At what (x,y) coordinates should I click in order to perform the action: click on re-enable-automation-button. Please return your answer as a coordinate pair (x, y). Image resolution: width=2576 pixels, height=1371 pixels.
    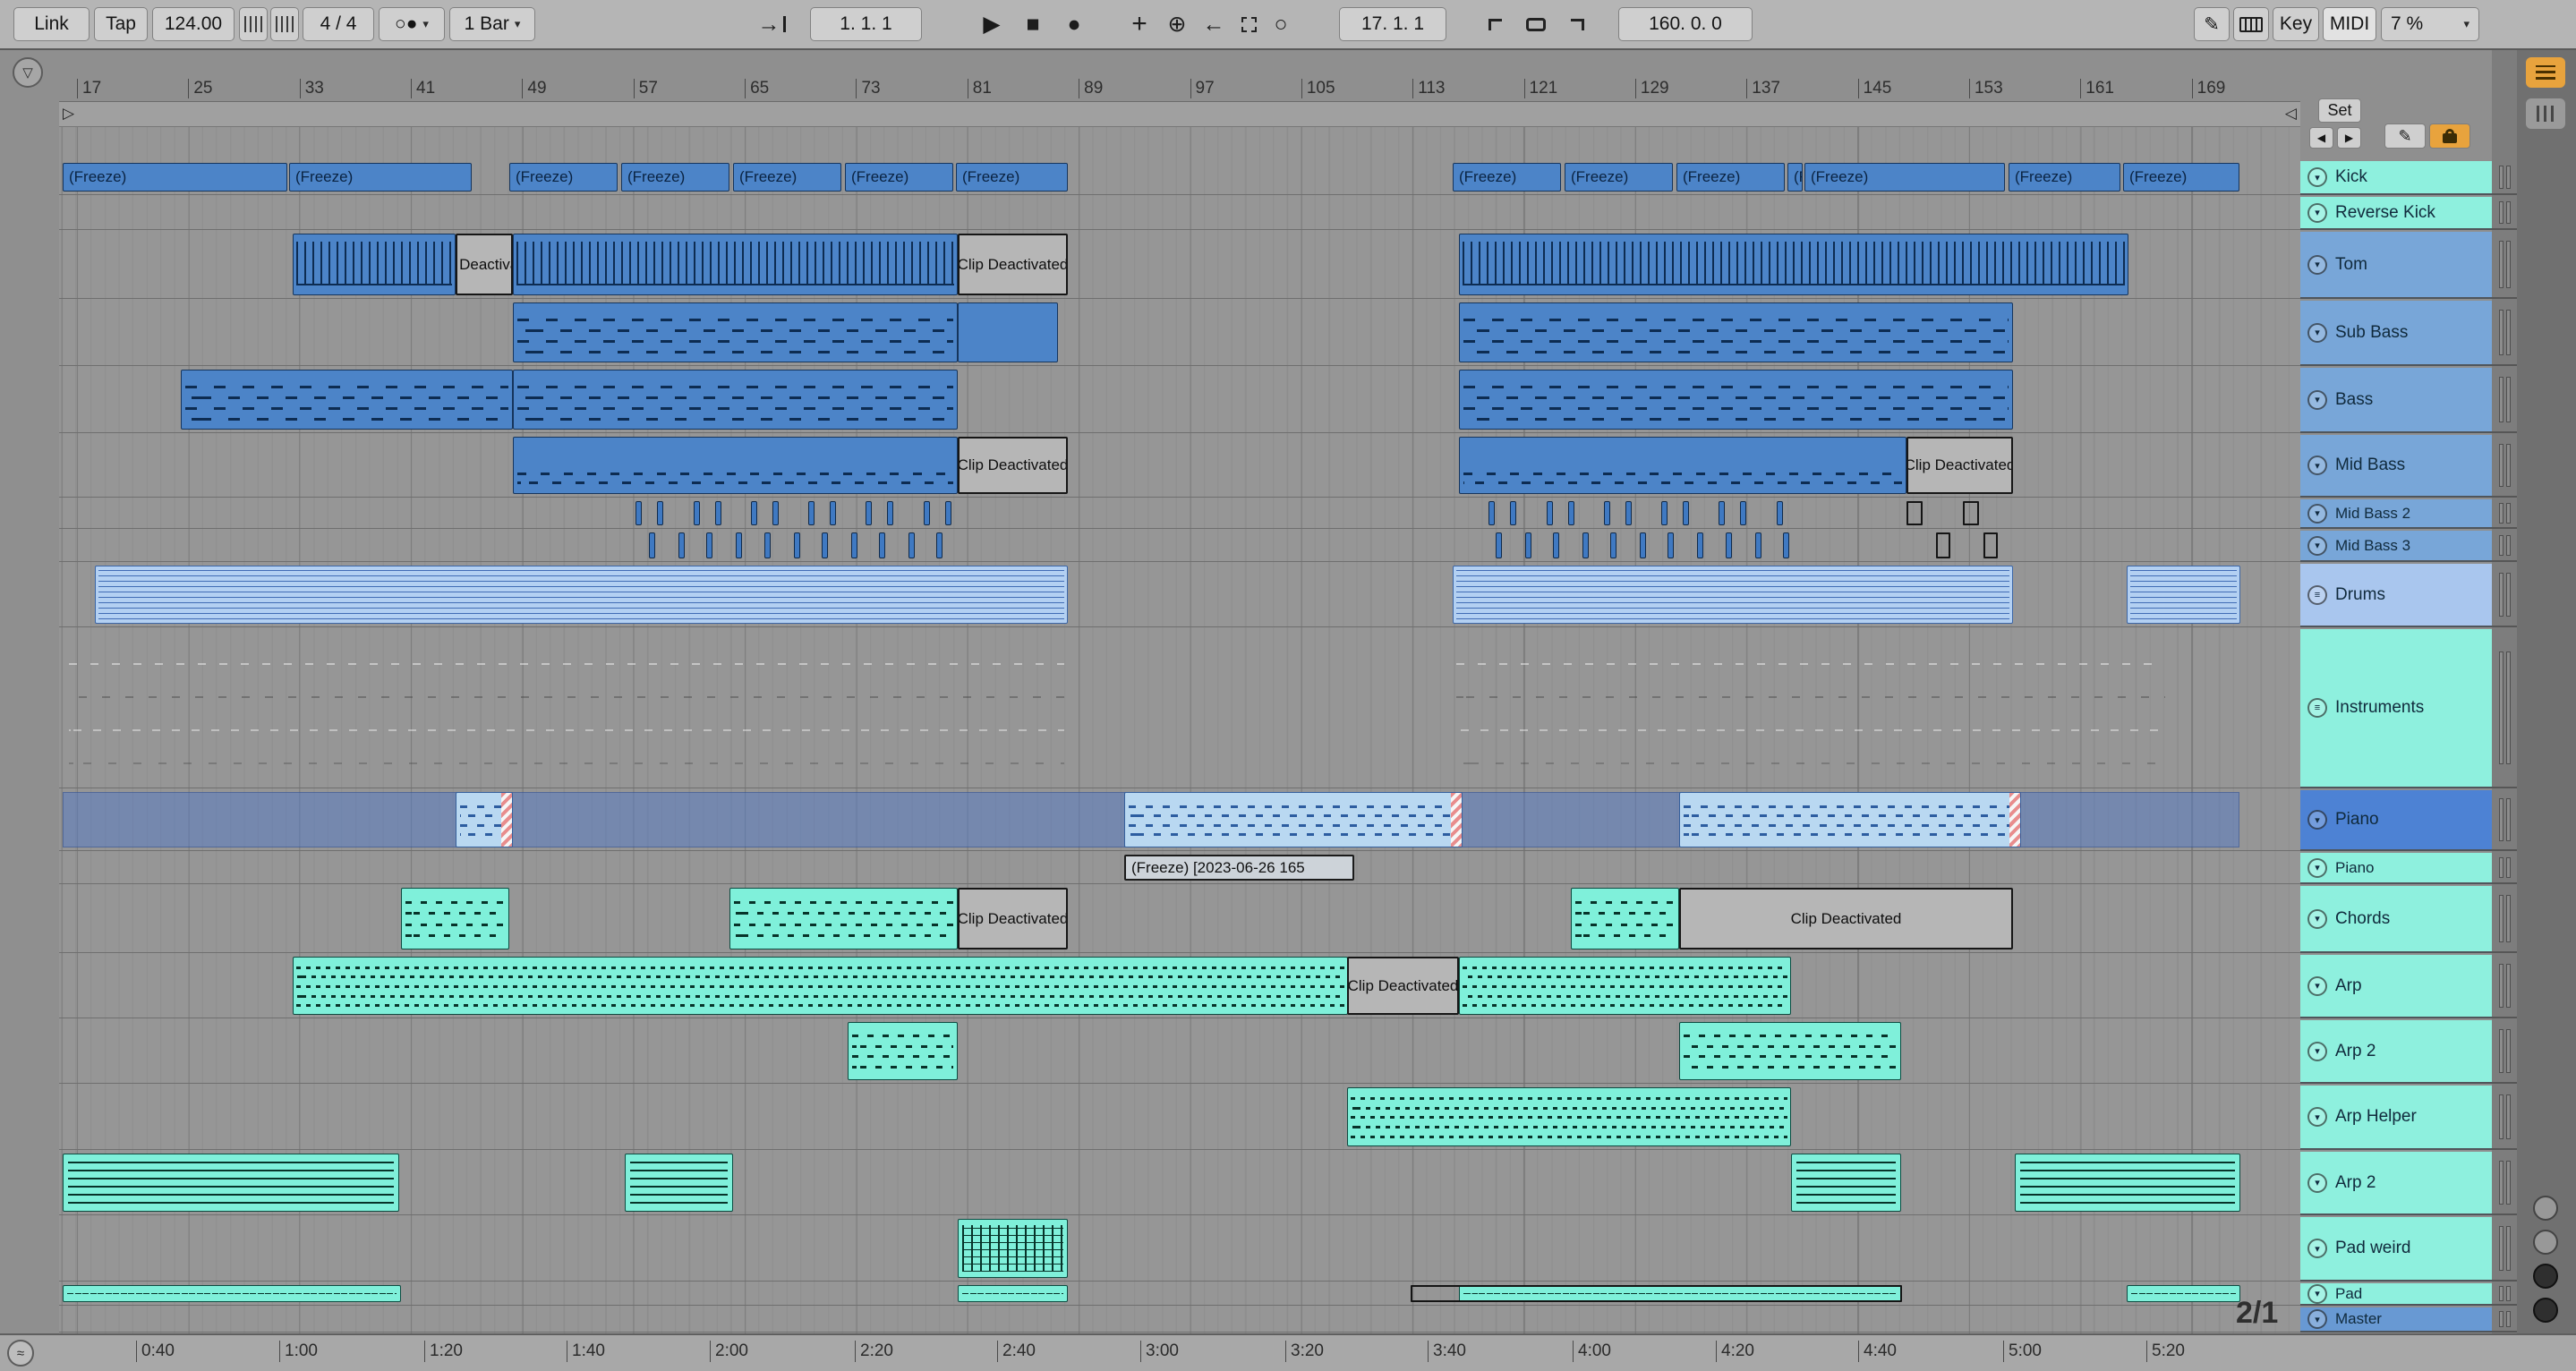
    Looking at the image, I should click on (1248, 24).